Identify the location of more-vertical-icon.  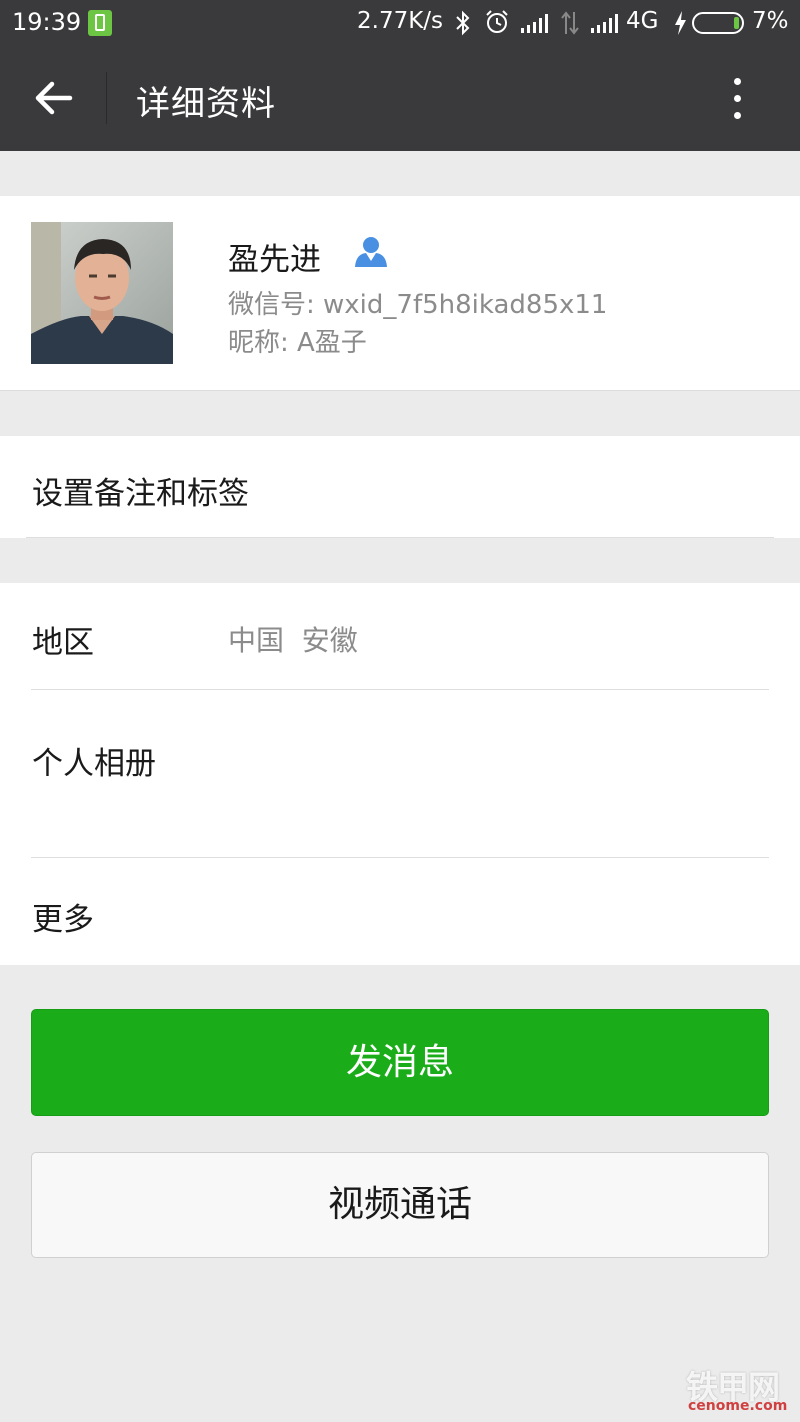
(738, 98).